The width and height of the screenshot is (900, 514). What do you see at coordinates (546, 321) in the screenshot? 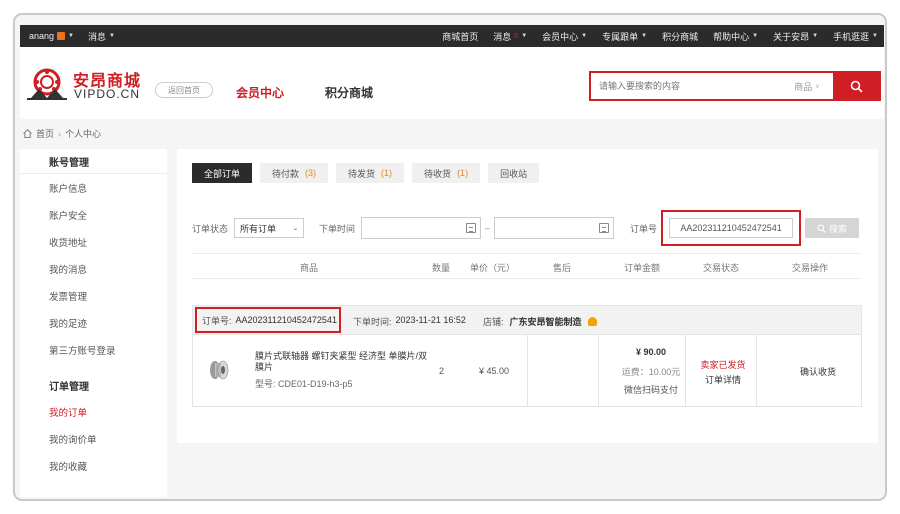
I see `shop-name: 广东安昂智能制造` at bounding box center [546, 321].